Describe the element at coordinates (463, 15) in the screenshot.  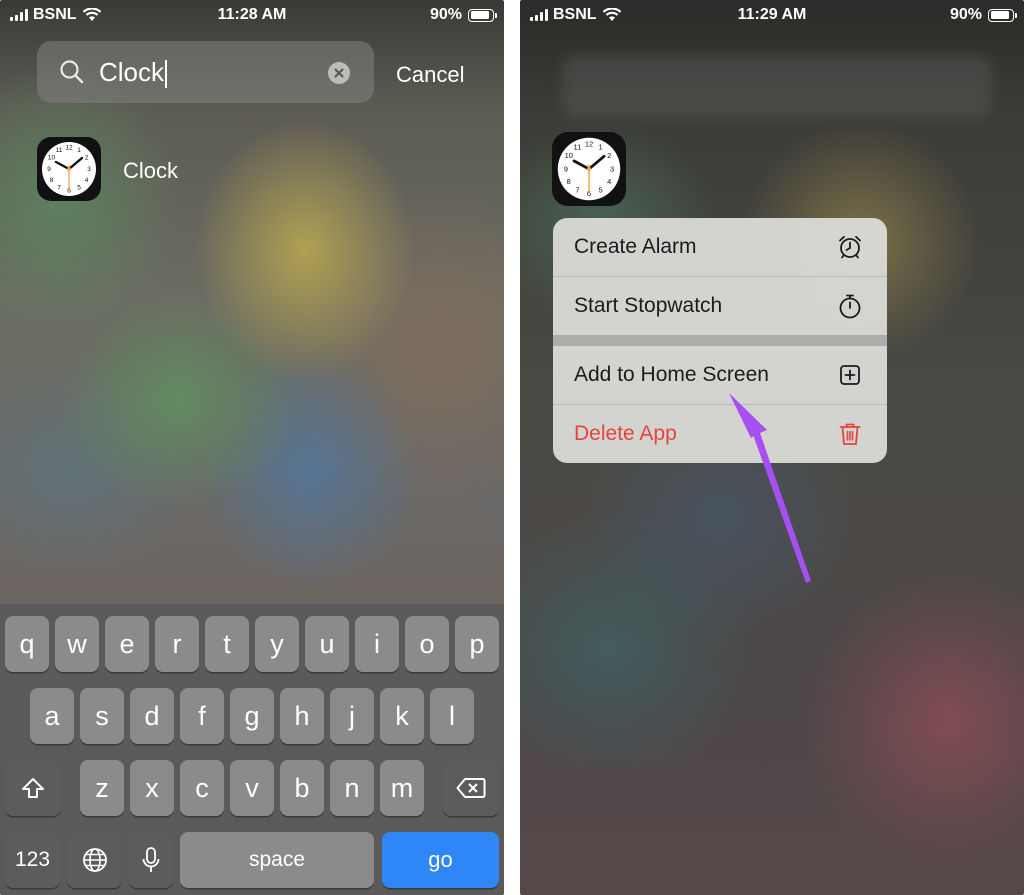
I see `battery-info: 90%` at that location.